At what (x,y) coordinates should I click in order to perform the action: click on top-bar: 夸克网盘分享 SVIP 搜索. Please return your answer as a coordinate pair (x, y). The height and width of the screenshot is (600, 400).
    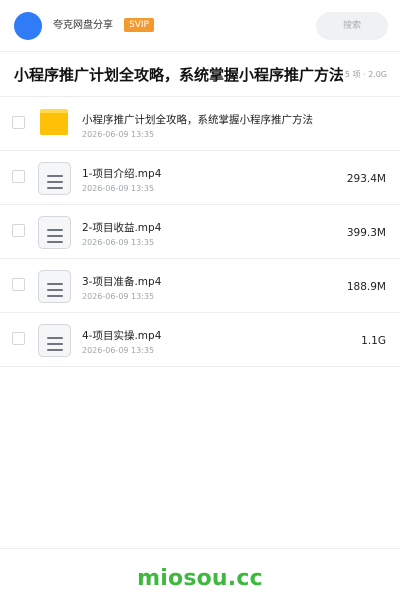
    Looking at the image, I should click on (200, 26).